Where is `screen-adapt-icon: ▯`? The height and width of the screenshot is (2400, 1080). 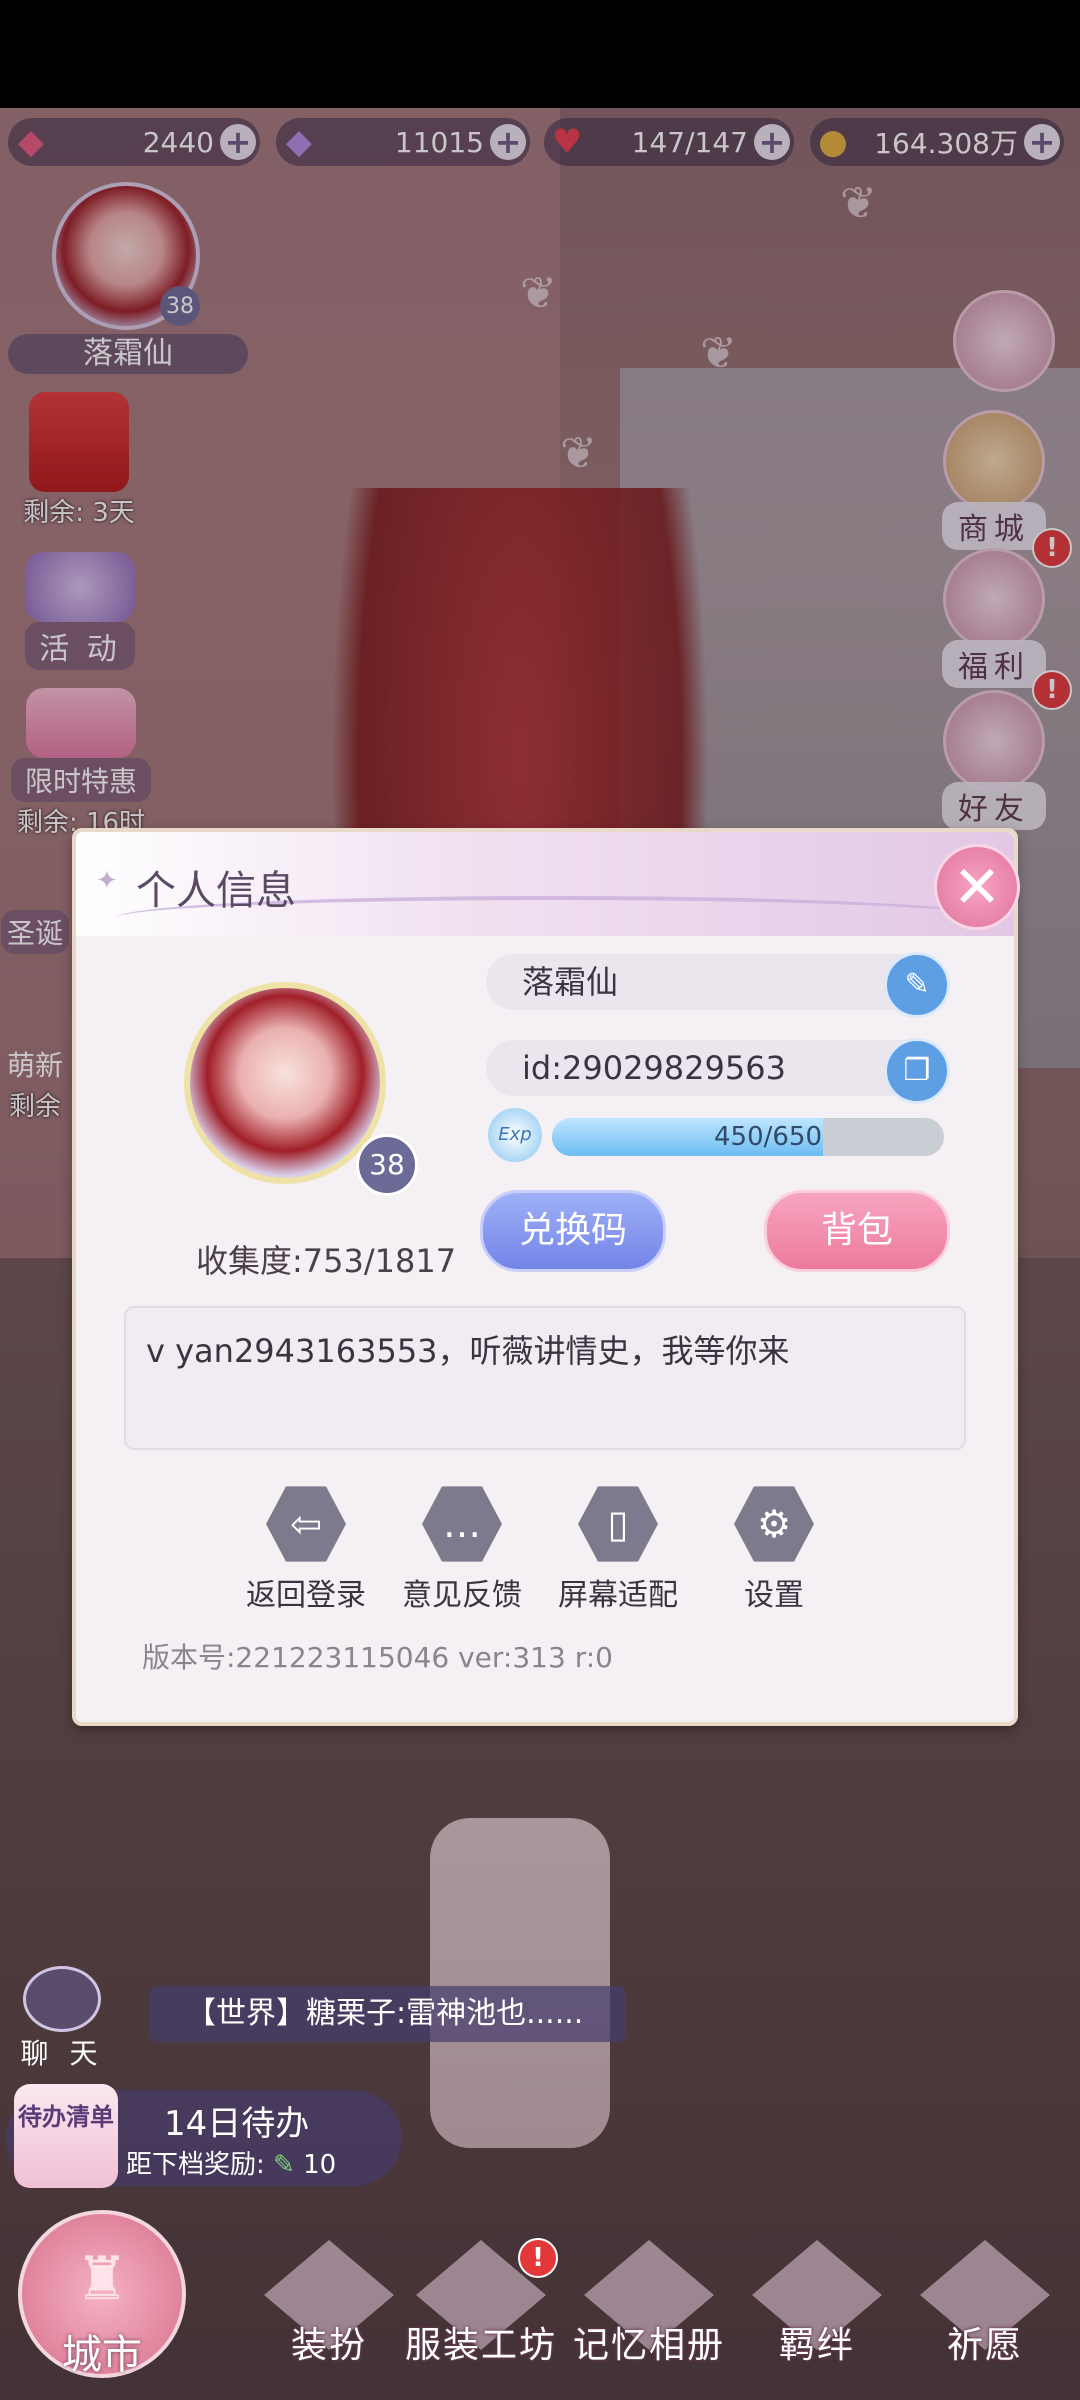
screen-adapt-icon: ▯ is located at coordinates (618, 1524).